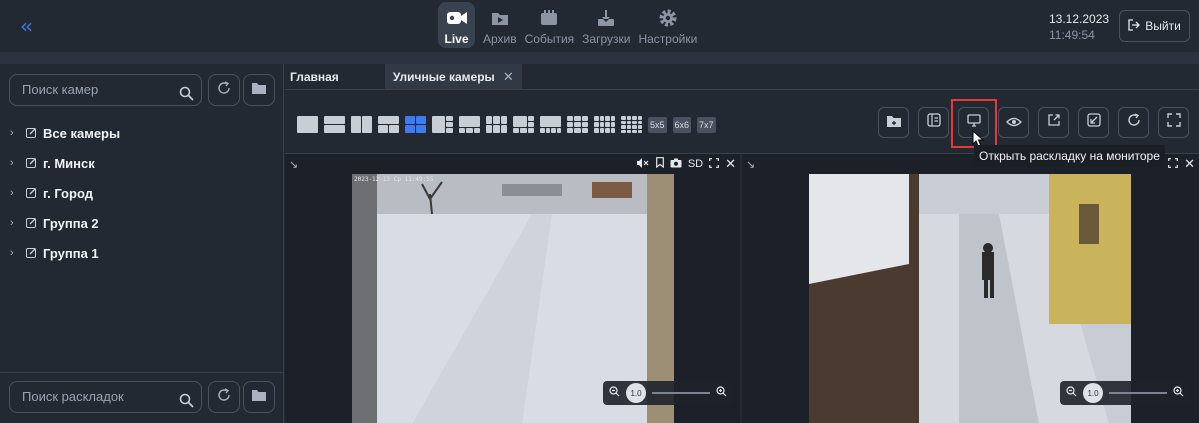 The width and height of the screenshot is (1199, 423). I want to click on tree-item-minsk: › г. Минск, so click(65, 163).